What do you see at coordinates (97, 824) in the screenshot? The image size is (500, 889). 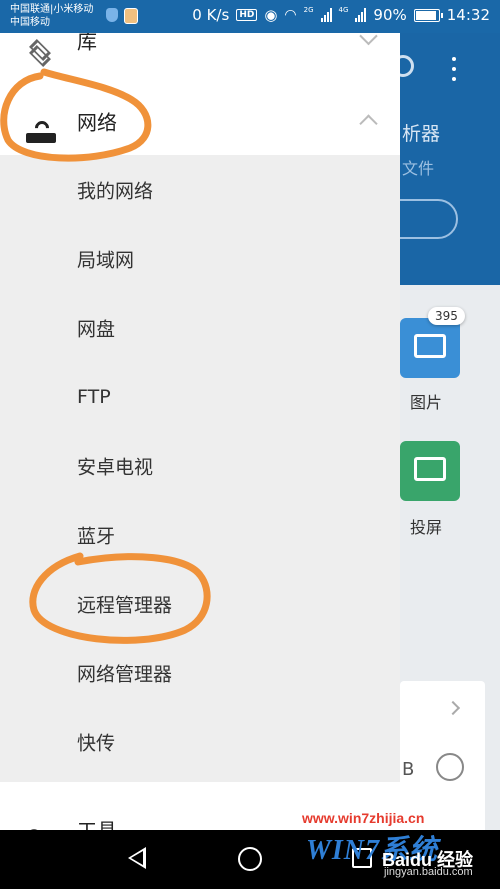 I see `drawer-item-label: 工具` at bounding box center [97, 824].